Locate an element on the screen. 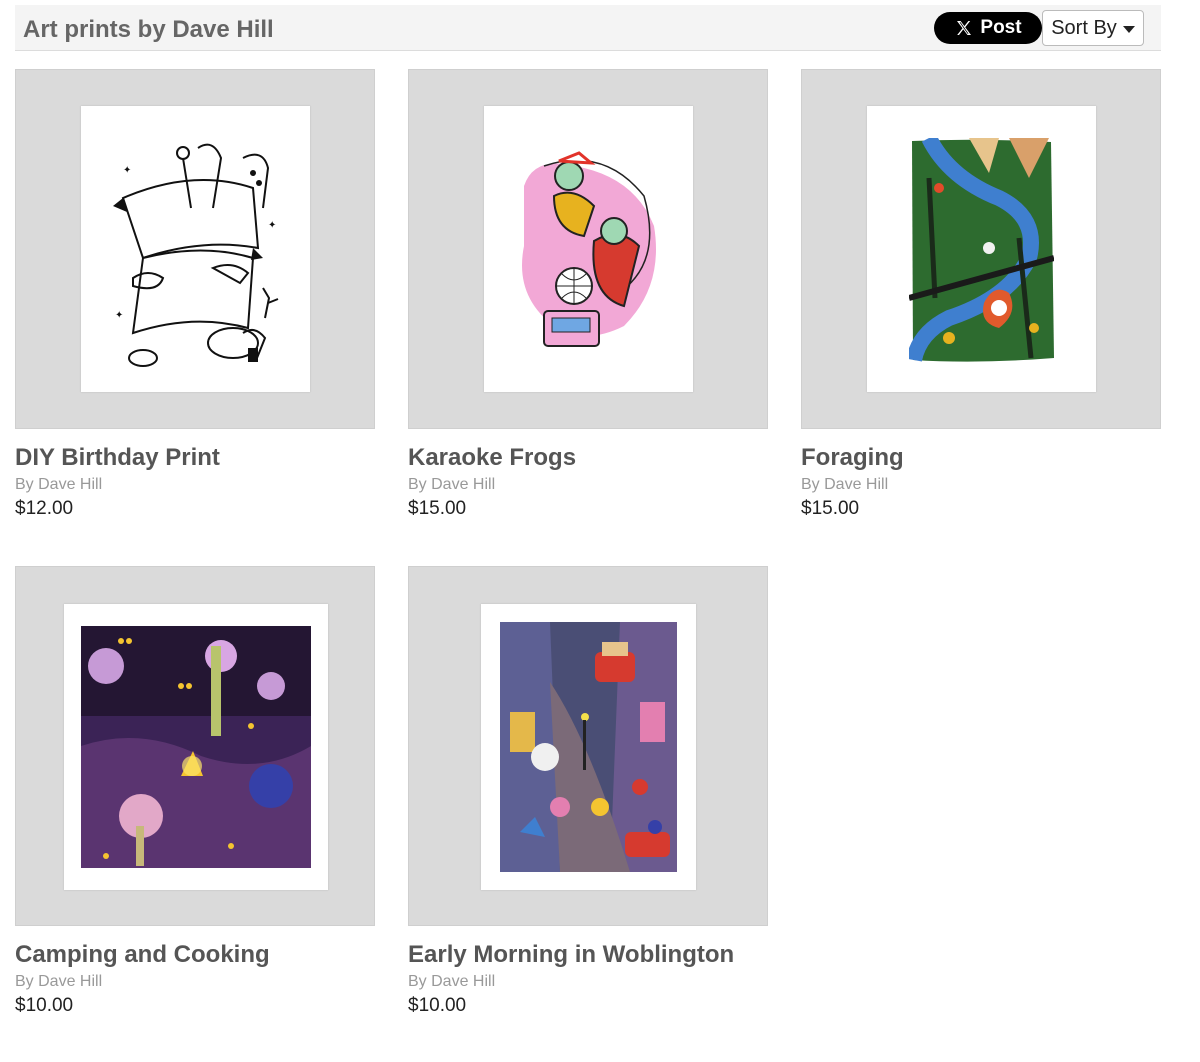 This screenshot has height=1062, width=1200. x-post-button: Post is located at coordinates (988, 28).